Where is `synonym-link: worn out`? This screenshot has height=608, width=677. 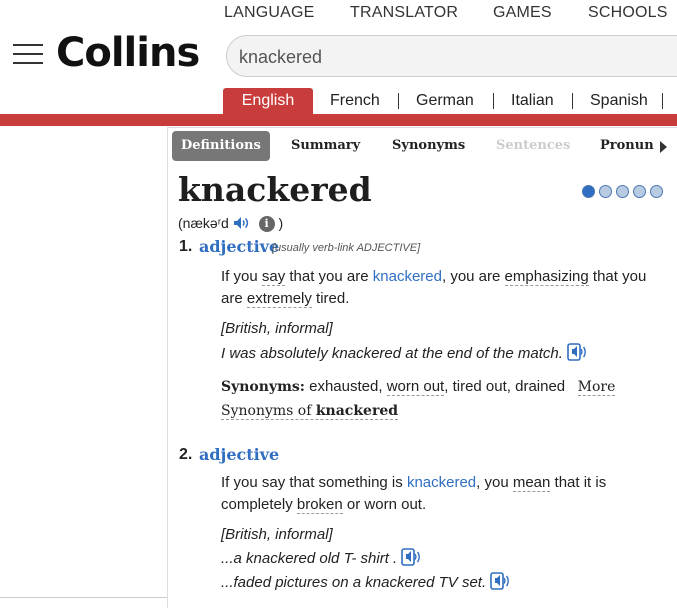
synonym-link: worn out is located at coordinates (415, 387).